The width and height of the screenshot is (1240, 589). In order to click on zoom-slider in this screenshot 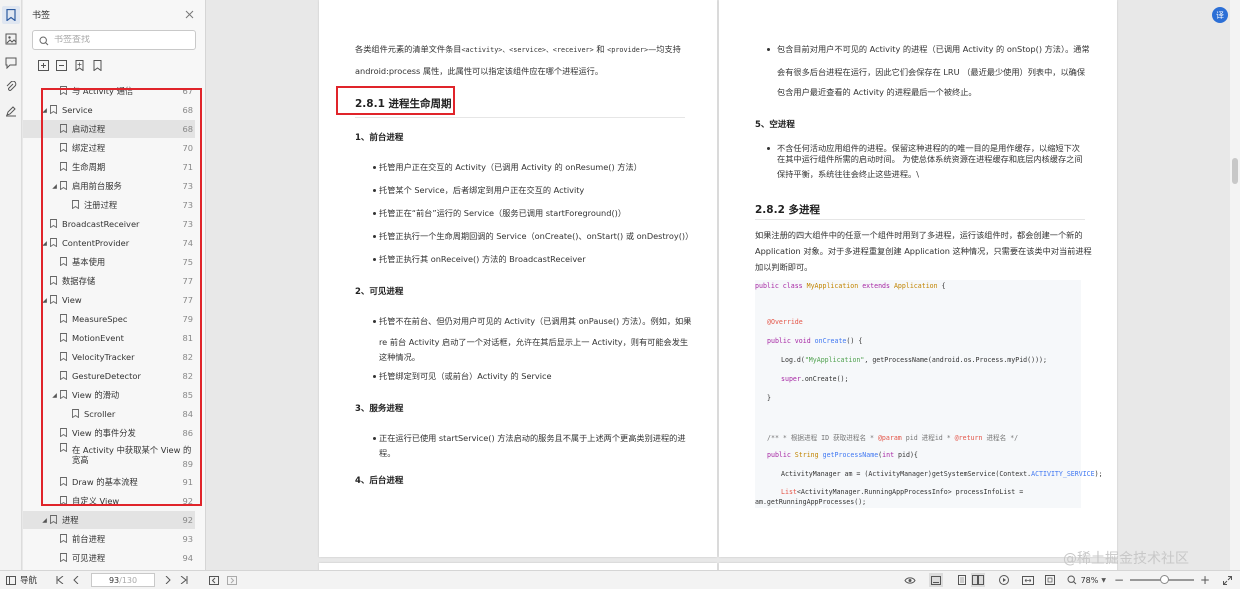, I will do `click(1162, 579)`.